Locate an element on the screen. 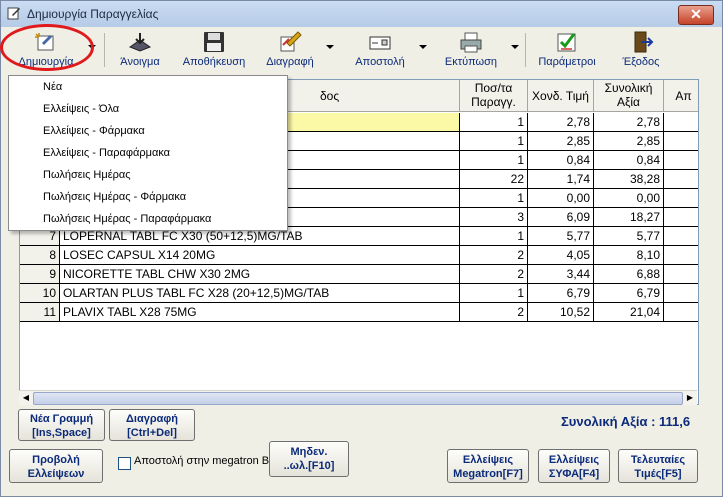 This screenshot has width=723, height=497. cell-description: LOSEC CAPSUL X14 20MG is located at coordinates (260, 255).